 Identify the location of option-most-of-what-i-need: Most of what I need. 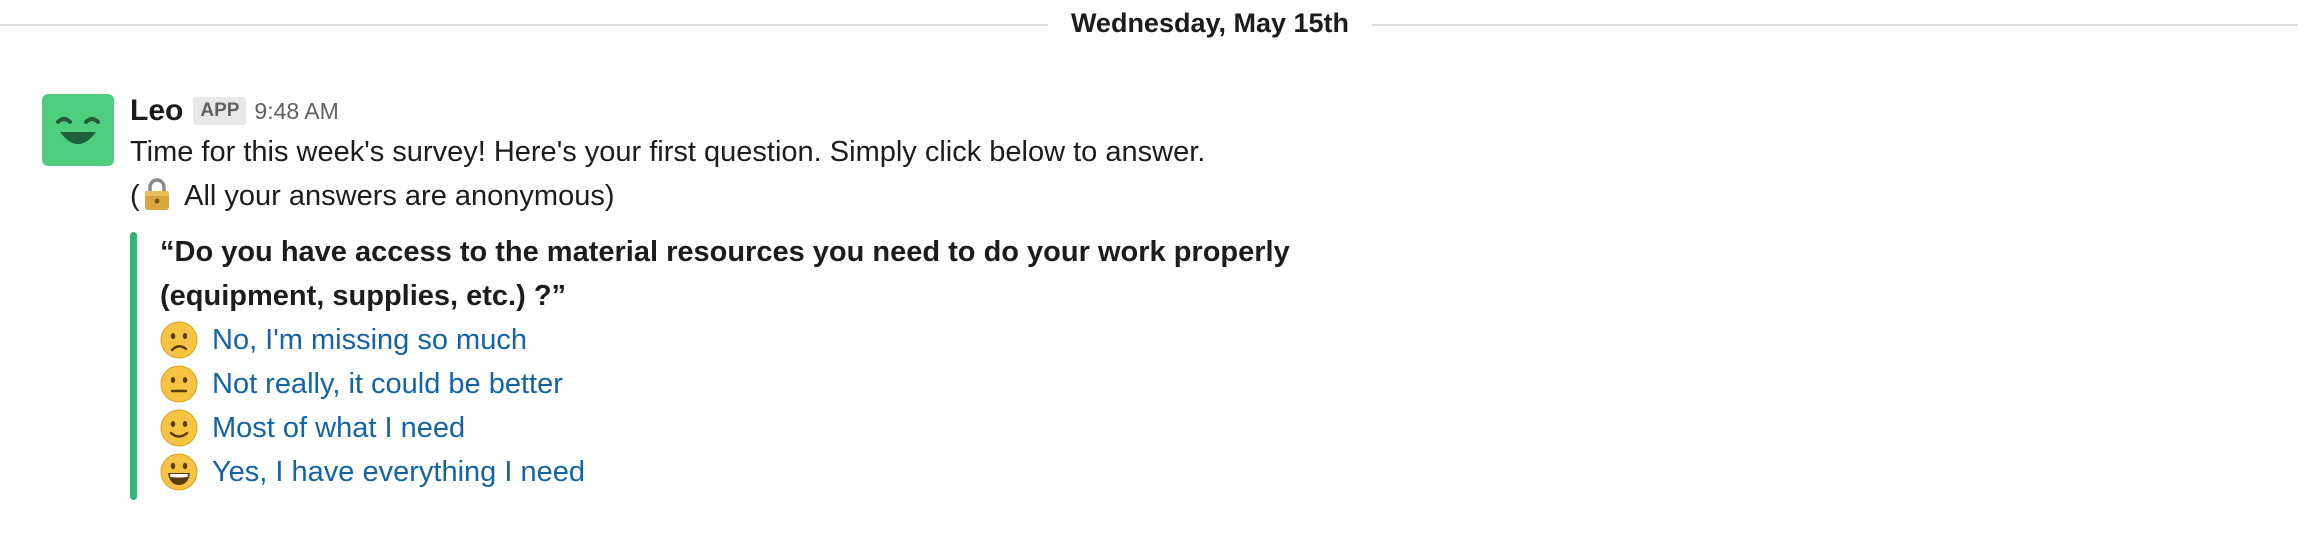
(1195, 428).